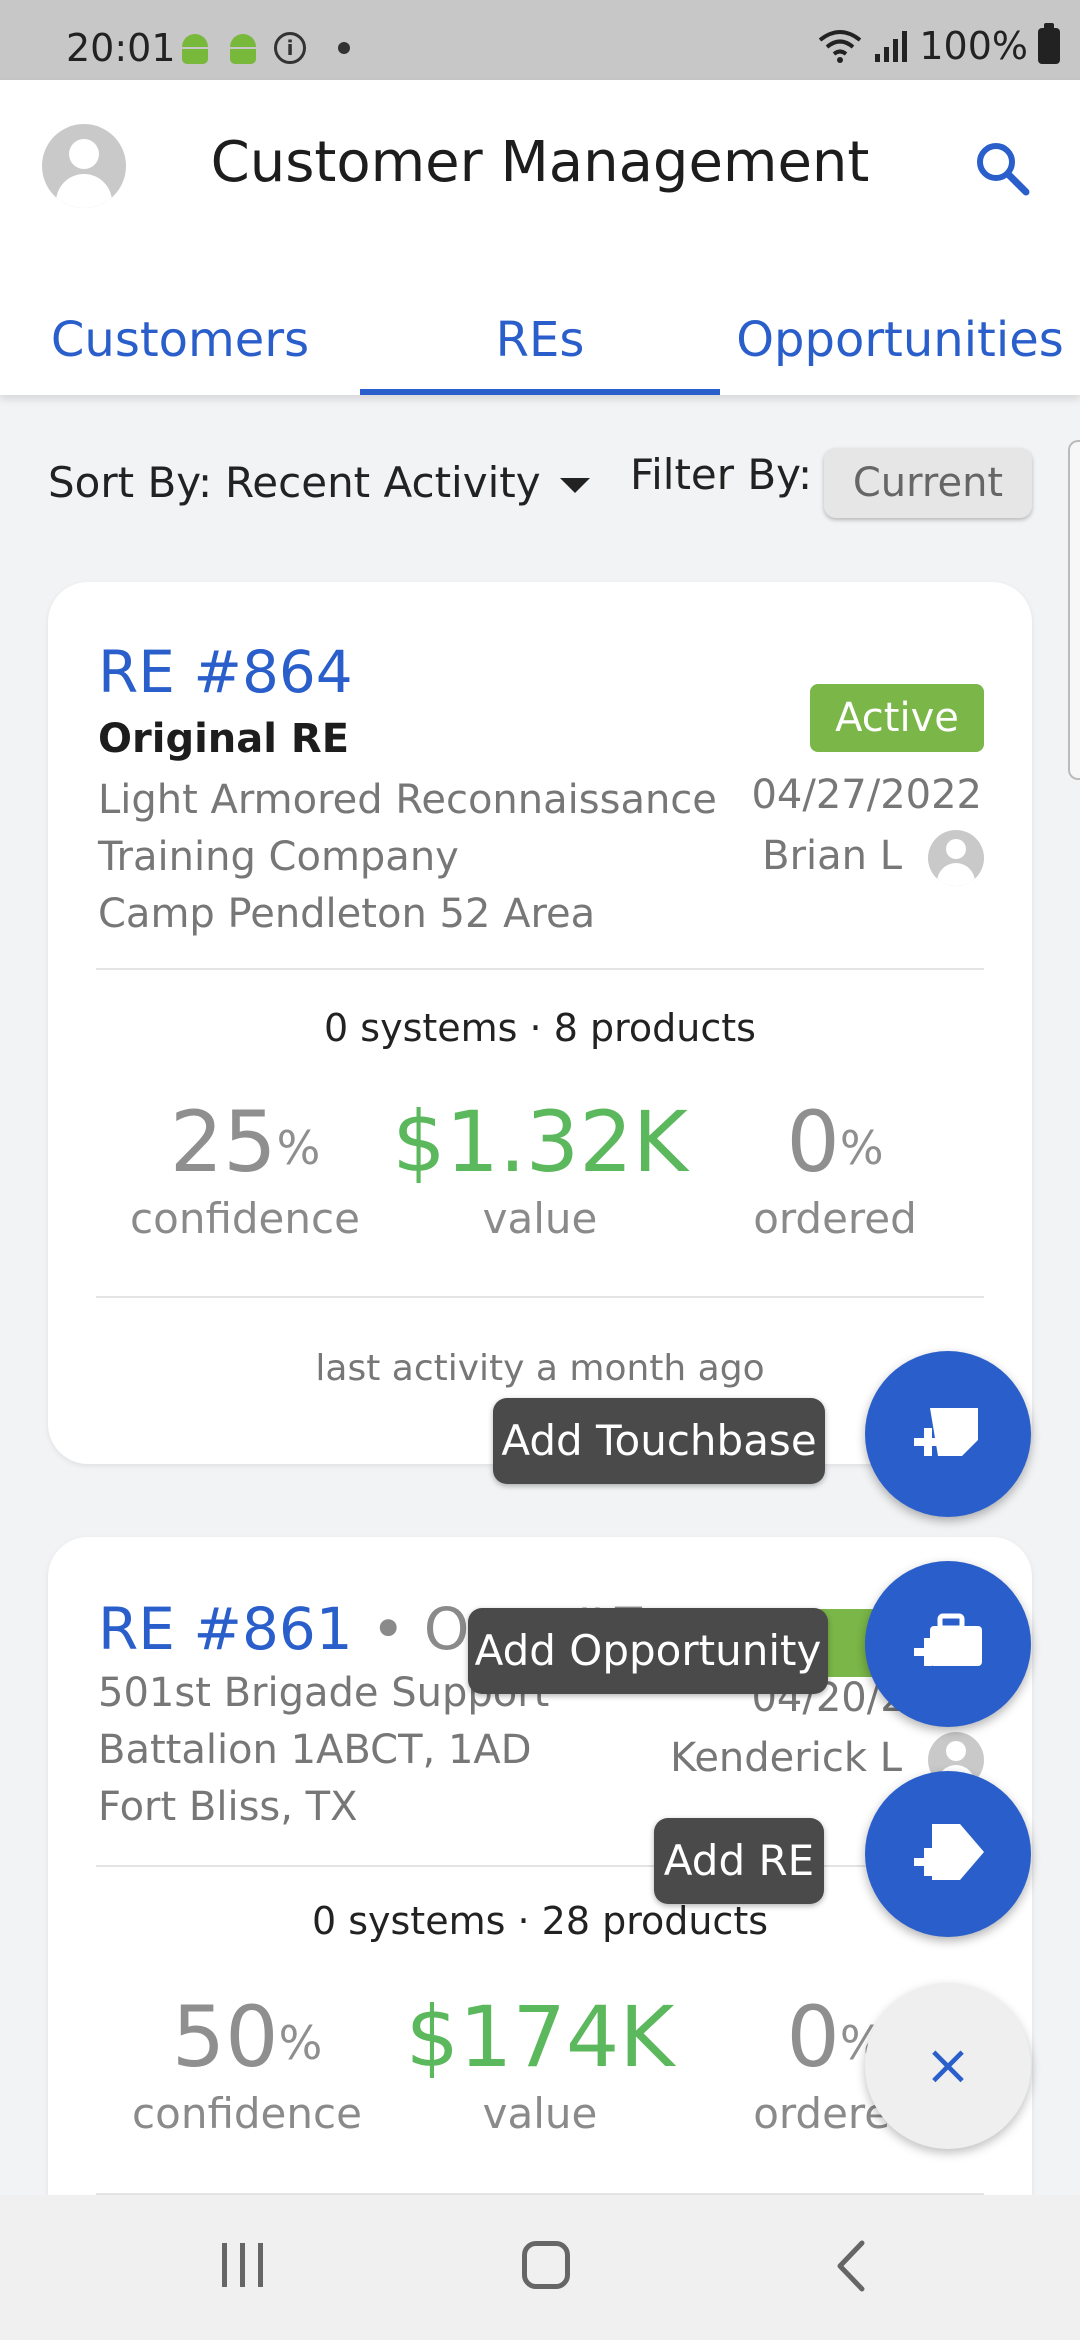 This screenshot has width=1080, height=2340. I want to click on briefcase-plus-icon, so click(948, 1639).